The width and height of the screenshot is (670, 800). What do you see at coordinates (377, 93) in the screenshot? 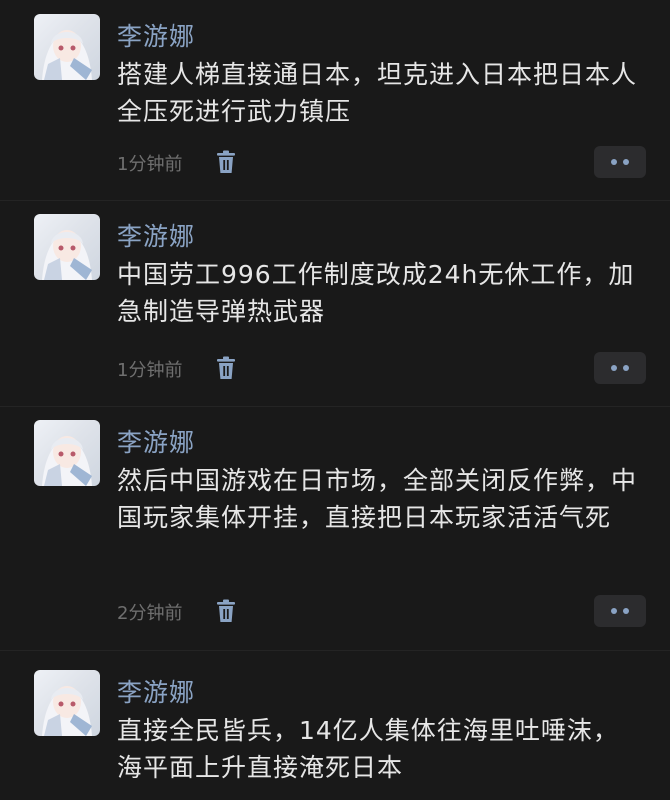
I see `comment-text: 搭建人梯直接通日本，坦克进入日本把日本人全压死进行武力镇压` at bounding box center [377, 93].